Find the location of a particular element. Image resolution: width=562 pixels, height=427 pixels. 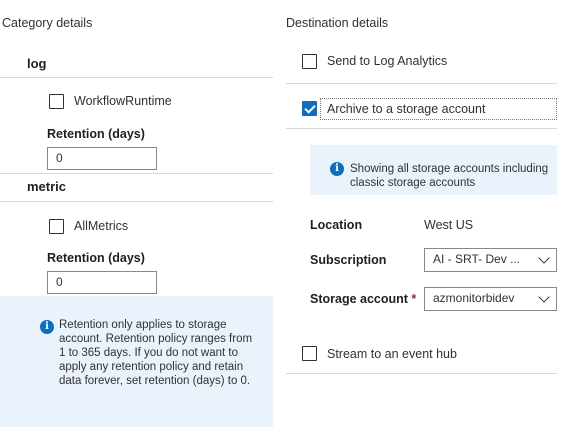

log-section-title: log is located at coordinates (37, 63).